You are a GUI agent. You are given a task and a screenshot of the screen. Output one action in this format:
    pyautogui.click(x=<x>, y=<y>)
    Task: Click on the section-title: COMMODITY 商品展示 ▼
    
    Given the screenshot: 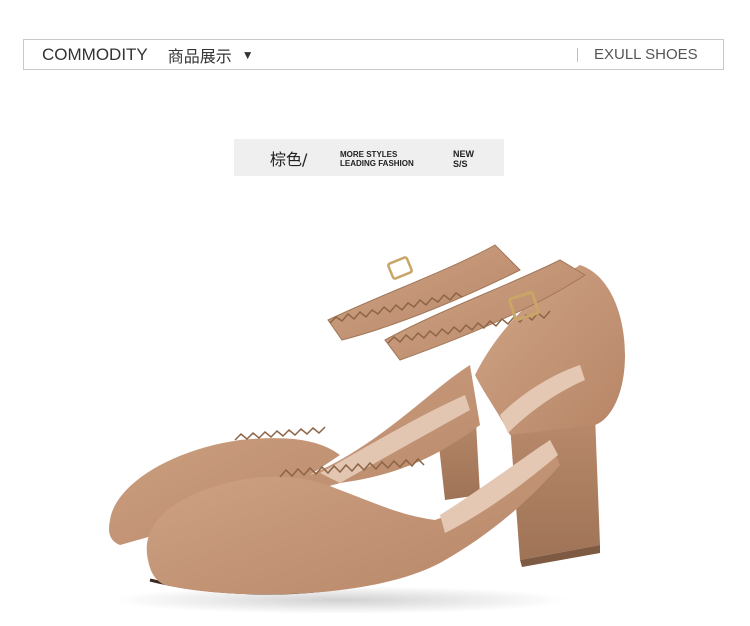 What is the action you would take?
    pyautogui.click(x=148, y=54)
    